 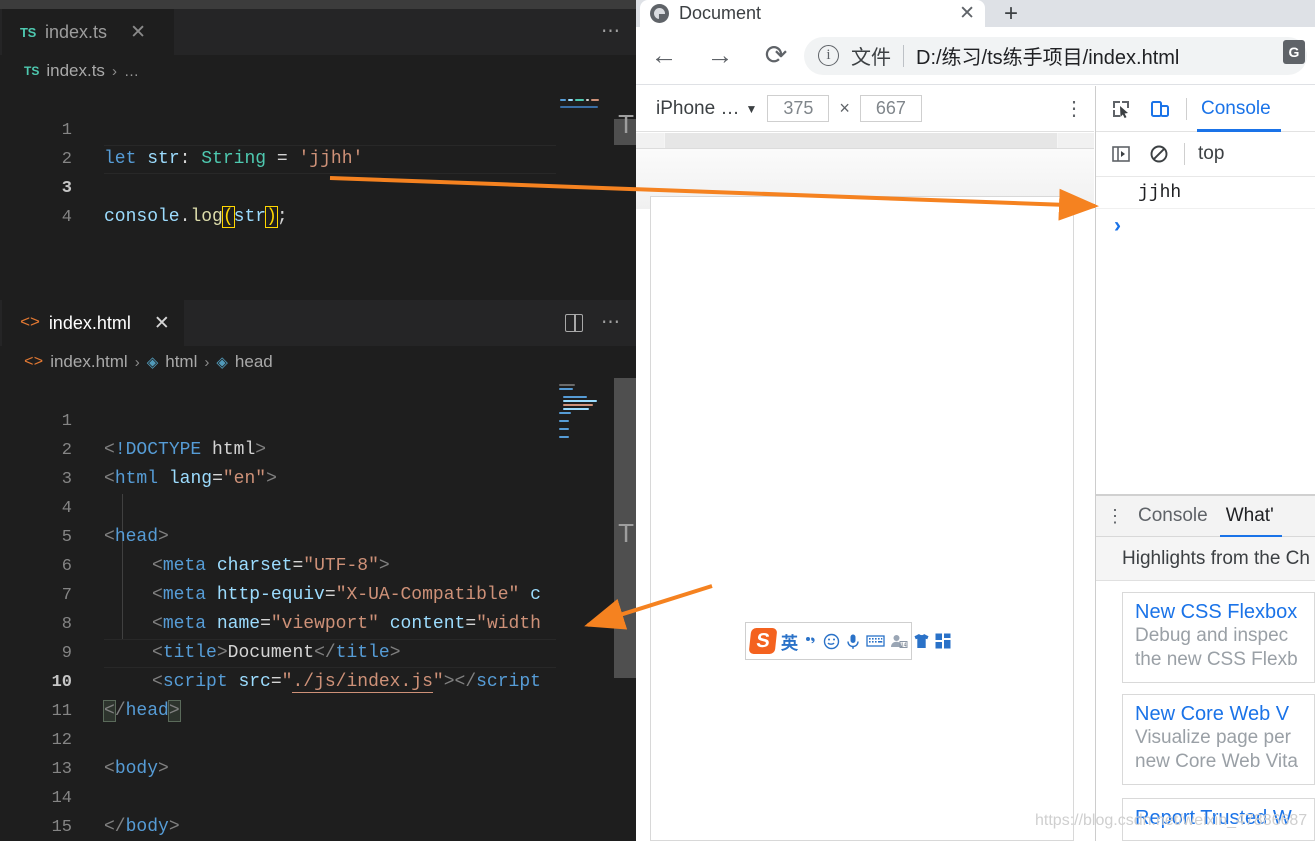 What do you see at coordinates (798, 108) in the screenshot?
I see `device-width-input: 375` at bounding box center [798, 108].